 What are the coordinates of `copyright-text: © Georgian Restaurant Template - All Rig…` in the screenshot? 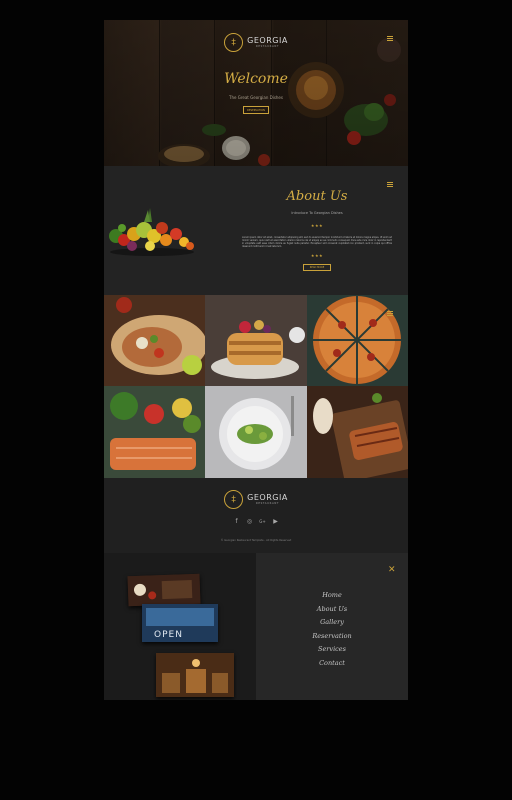 It's located at (256, 540).